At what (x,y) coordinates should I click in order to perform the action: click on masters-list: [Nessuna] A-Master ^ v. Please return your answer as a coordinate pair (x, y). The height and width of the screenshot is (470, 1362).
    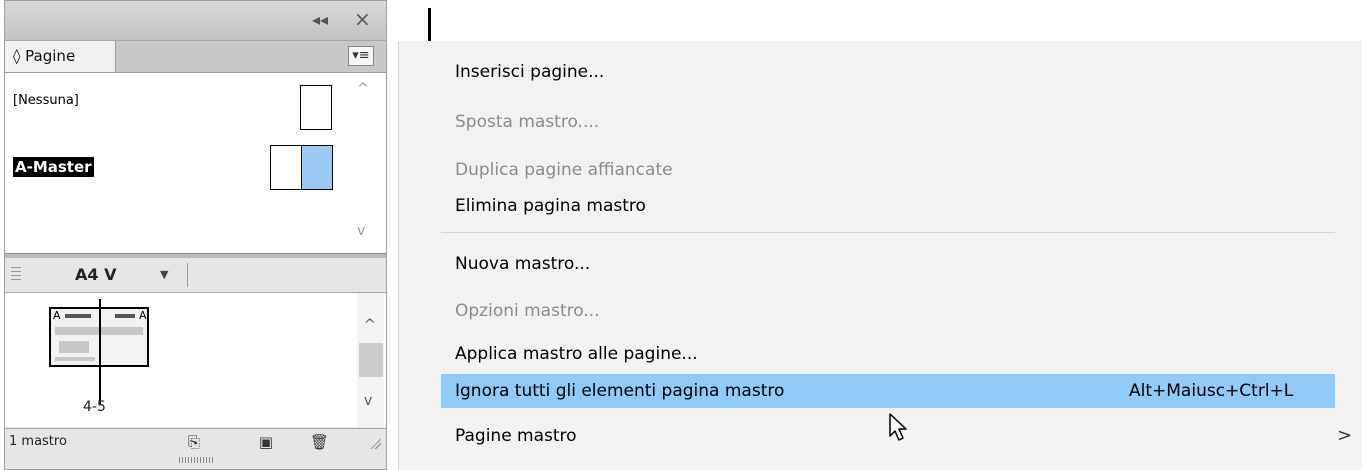
    Looking at the image, I should click on (195, 163).